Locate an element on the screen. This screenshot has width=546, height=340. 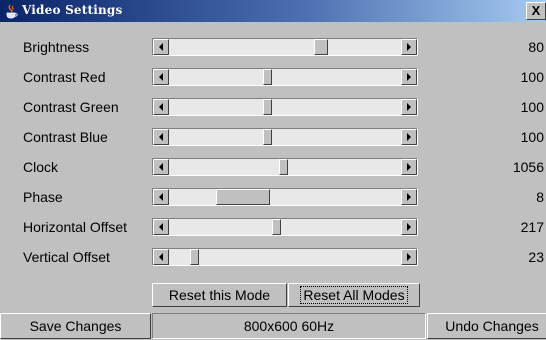
scrollbar-vertical-offset is located at coordinates (285, 257).